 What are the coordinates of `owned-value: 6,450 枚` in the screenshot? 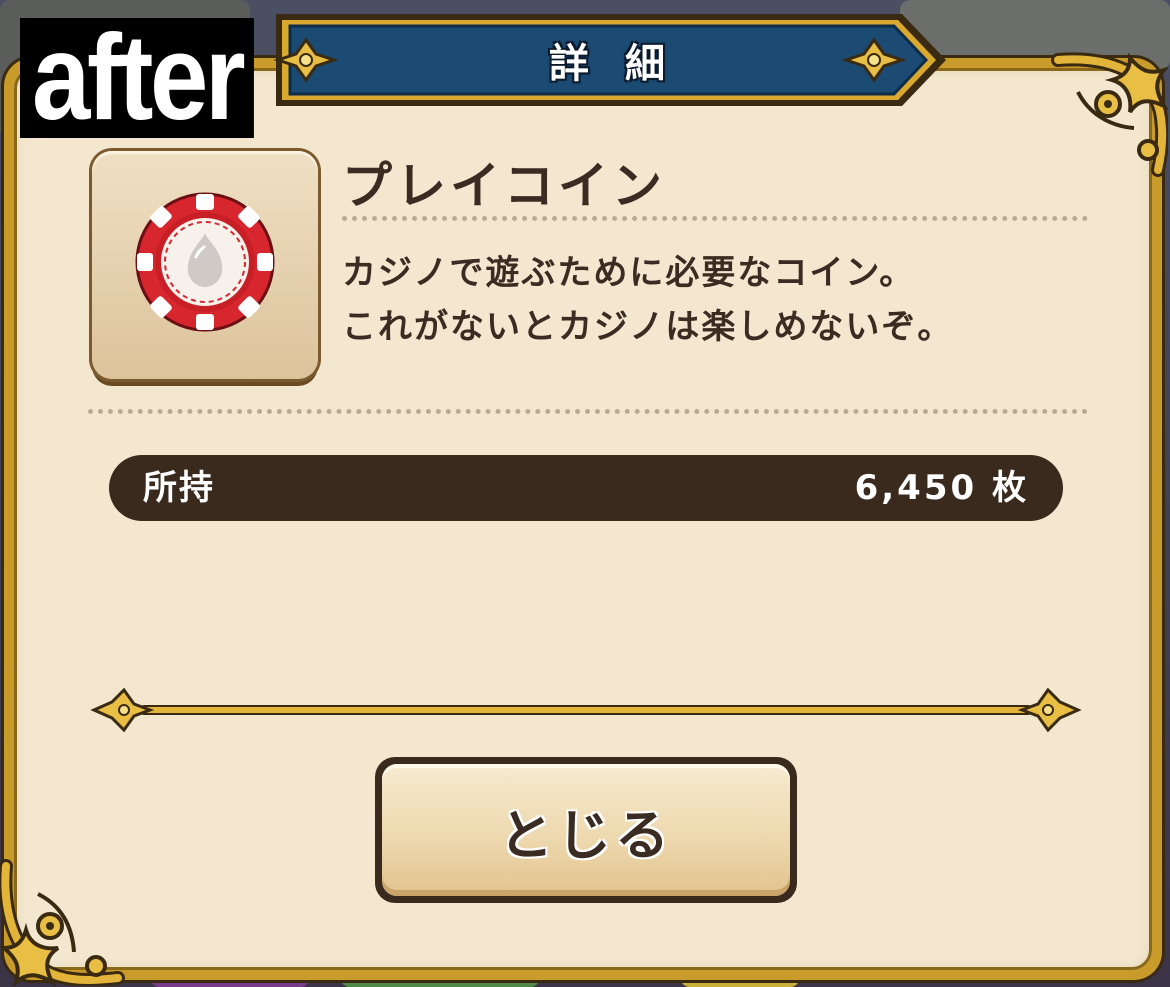 It's located at (941, 488).